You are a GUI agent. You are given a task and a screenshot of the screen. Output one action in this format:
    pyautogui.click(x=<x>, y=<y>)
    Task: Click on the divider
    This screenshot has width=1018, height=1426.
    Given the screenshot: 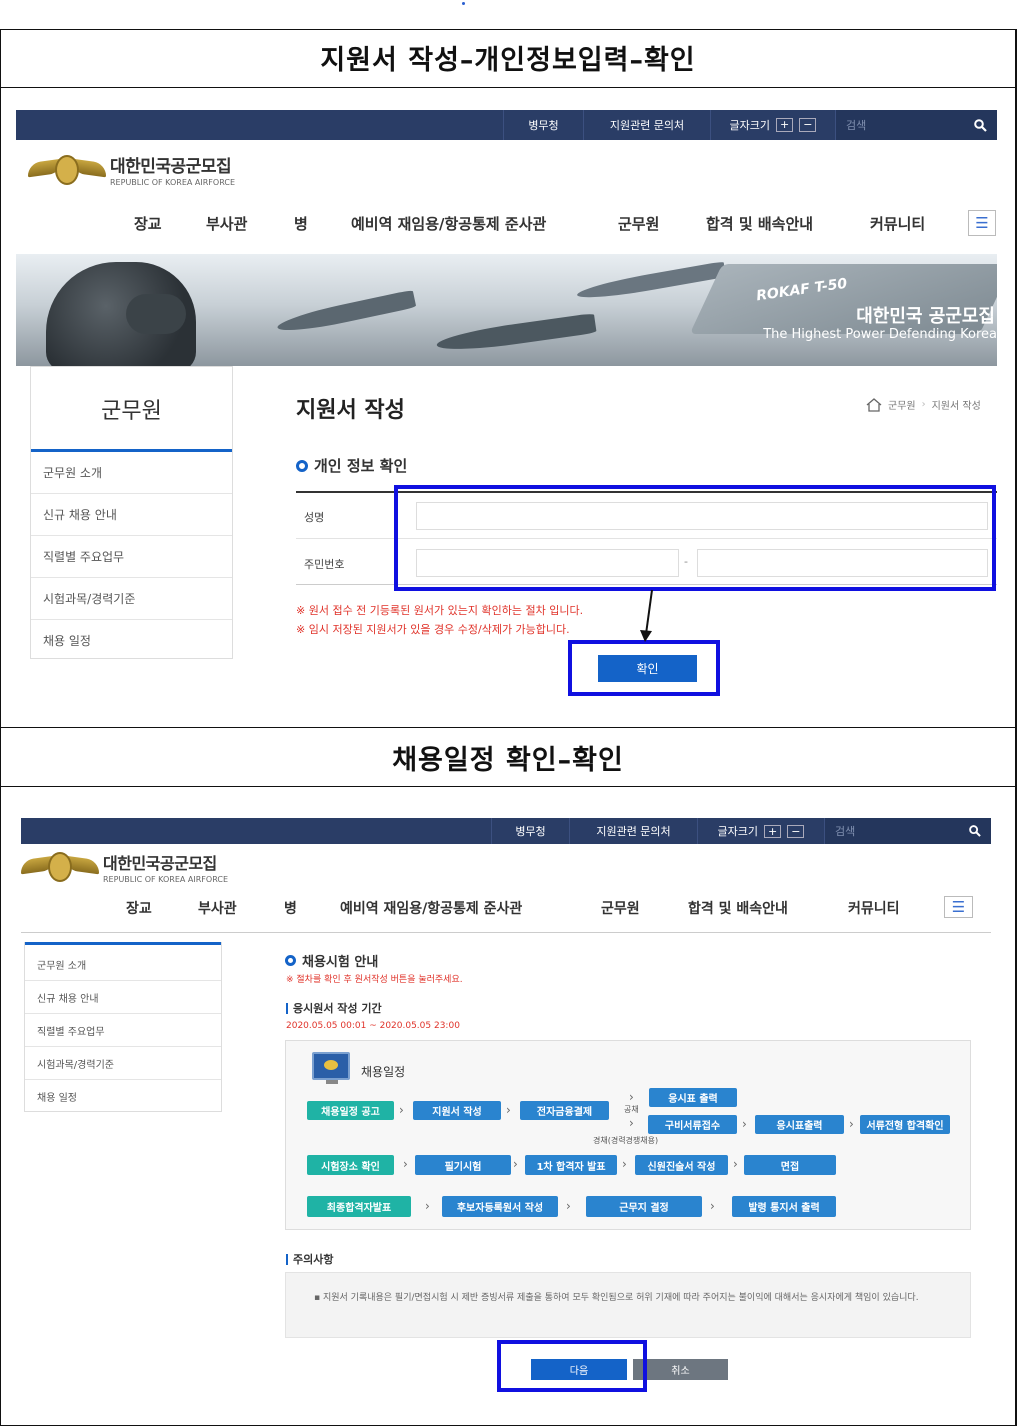 What is the action you would take?
    pyautogui.click(x=508, y=87)
    